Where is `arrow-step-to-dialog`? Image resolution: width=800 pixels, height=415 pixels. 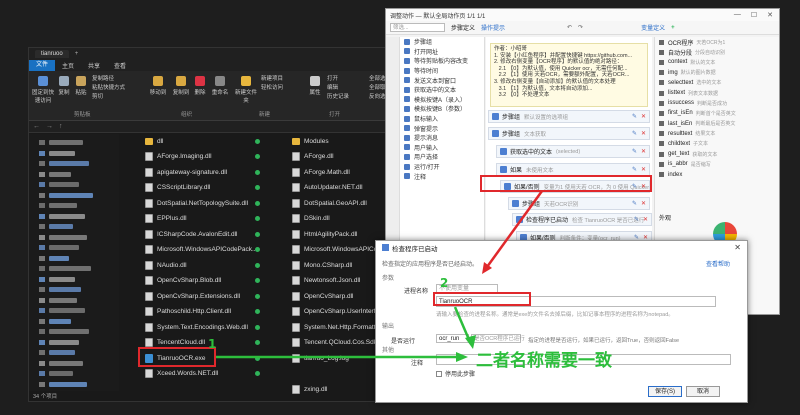 arrow-step-to-dialog is located at coordinates (514, 229).